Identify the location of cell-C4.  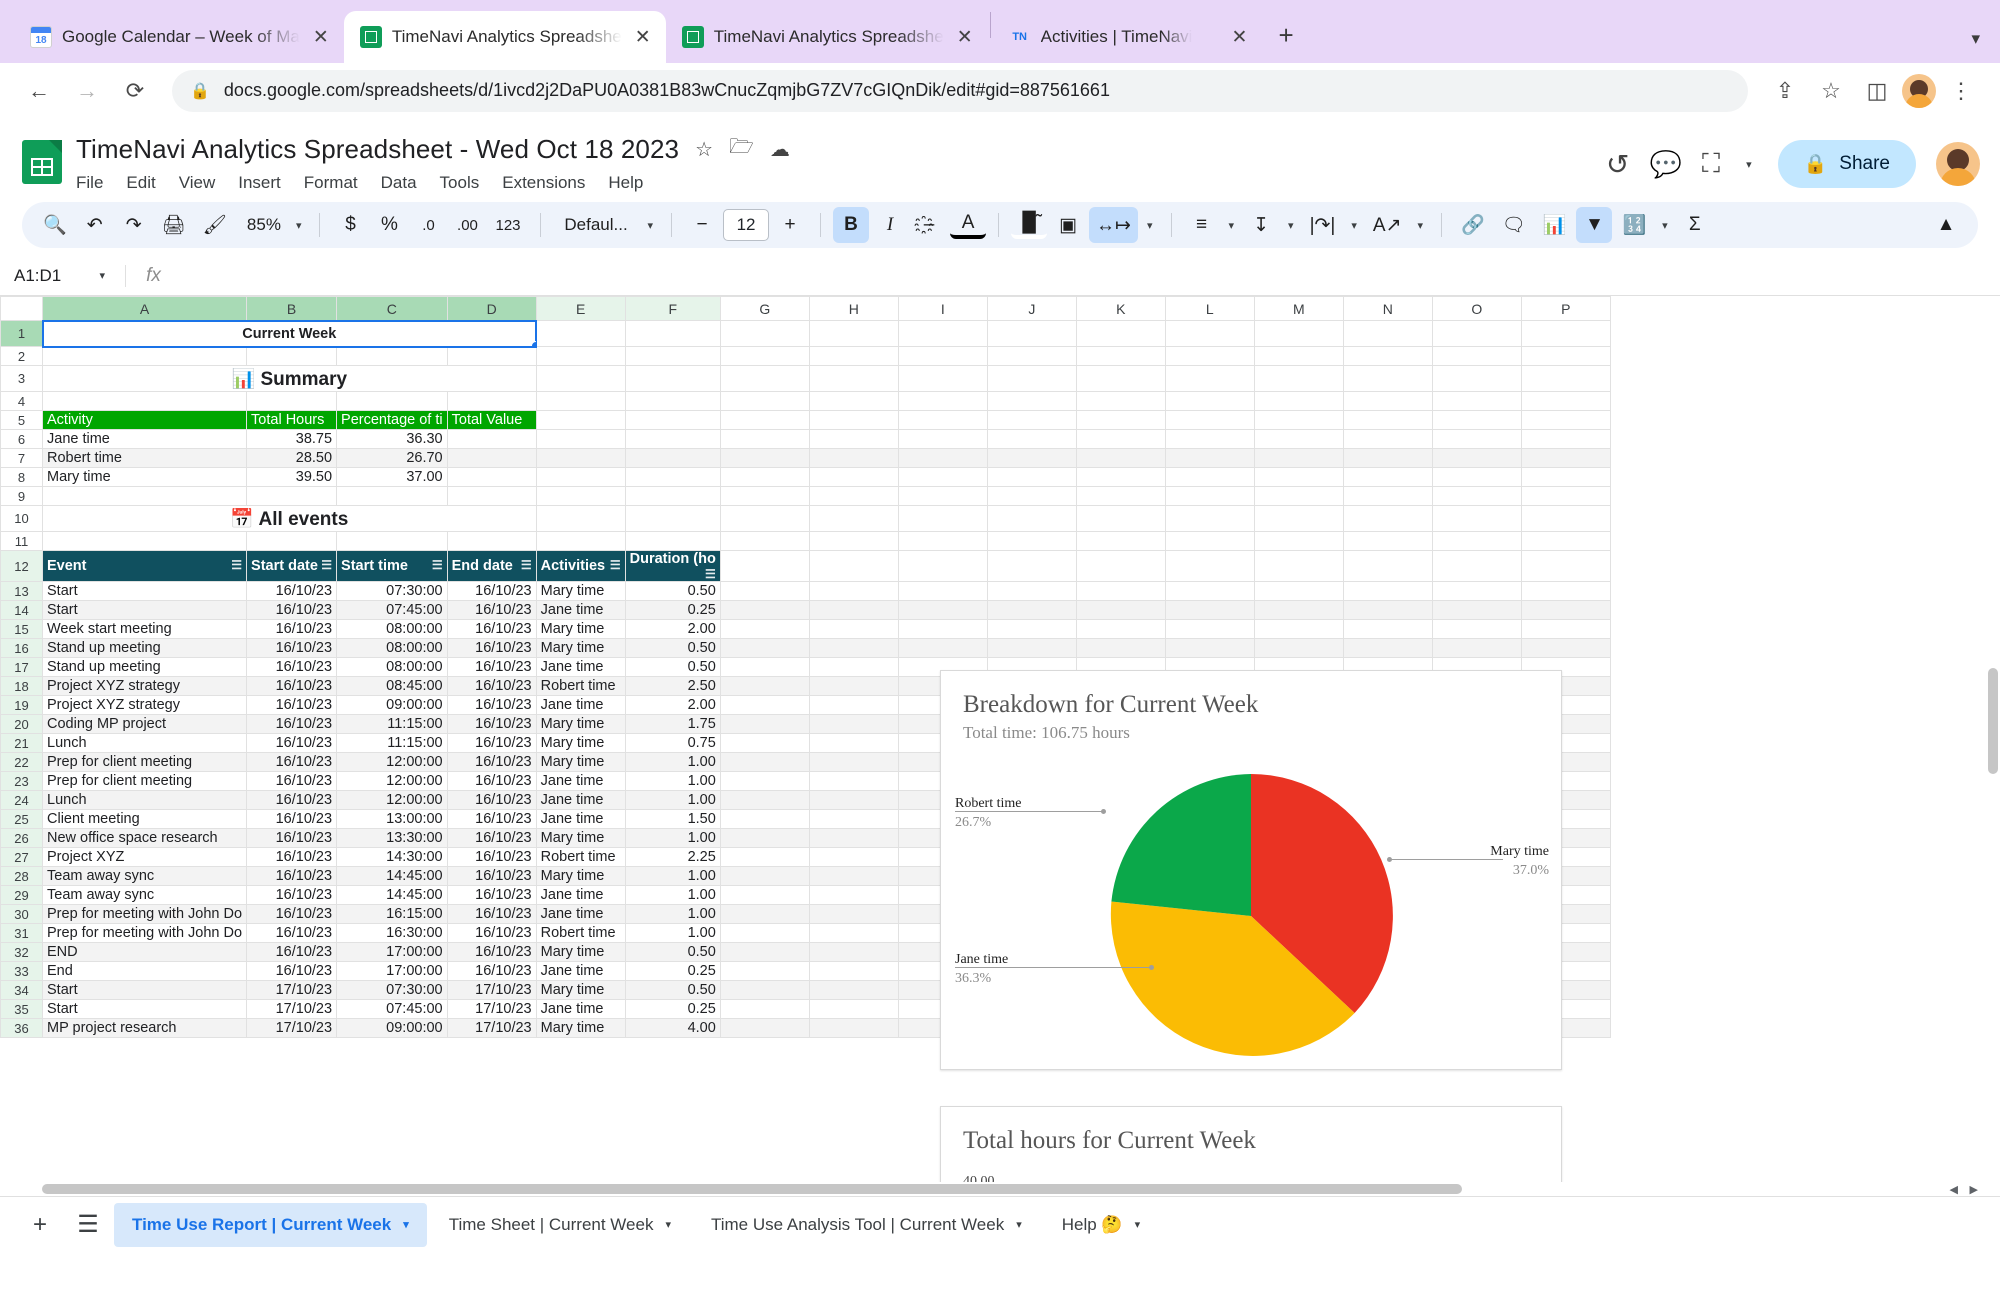
(392, 401).